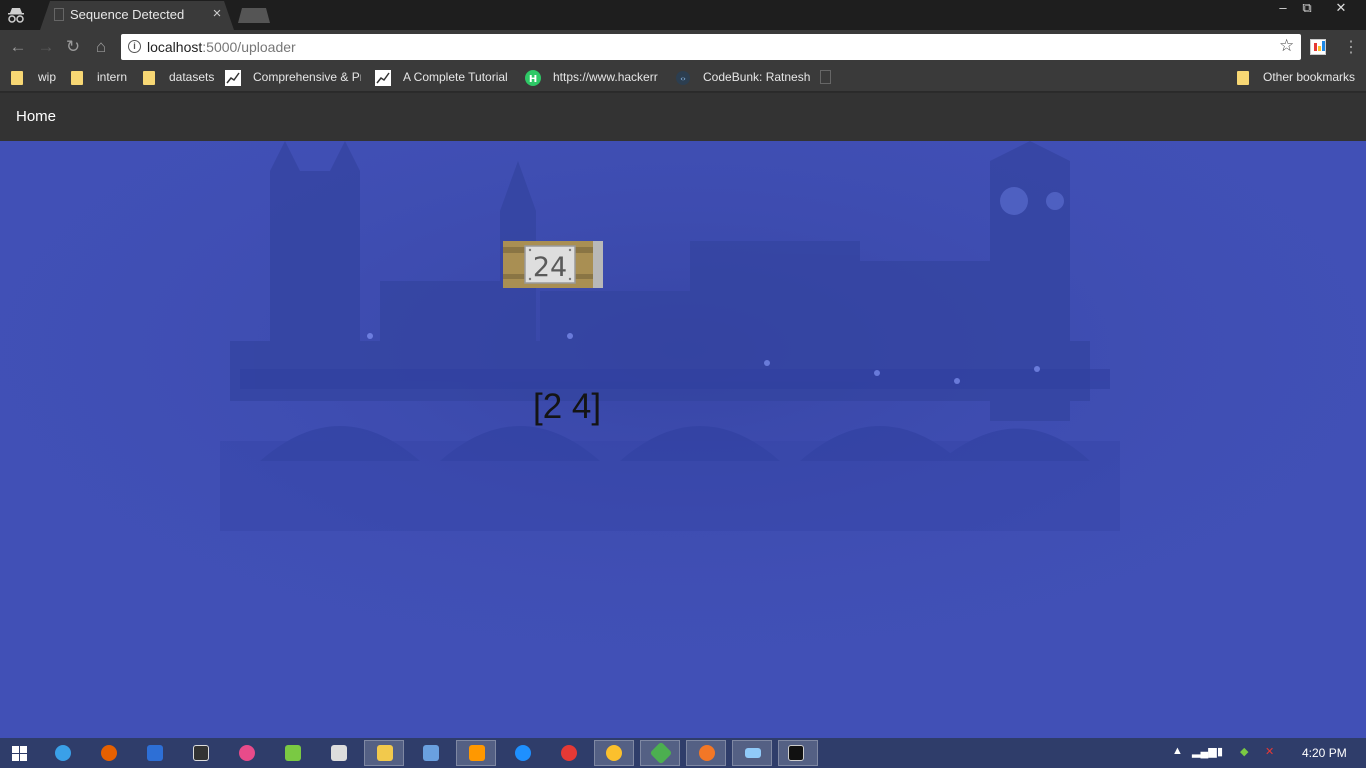  I want to click on page-navbar, so click(683, 117).